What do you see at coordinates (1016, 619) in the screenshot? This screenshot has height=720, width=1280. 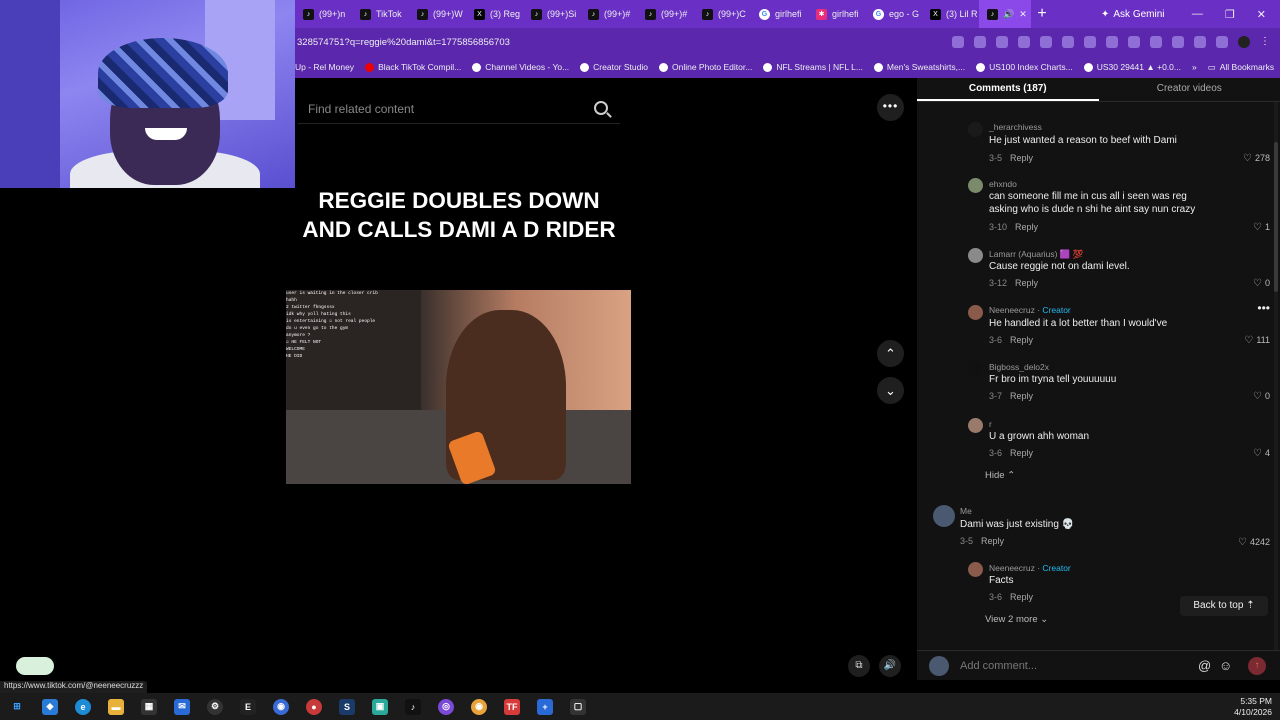 I see `view-more-replies-button: View 2 more ⌄` at bounding box center [1016, 619].